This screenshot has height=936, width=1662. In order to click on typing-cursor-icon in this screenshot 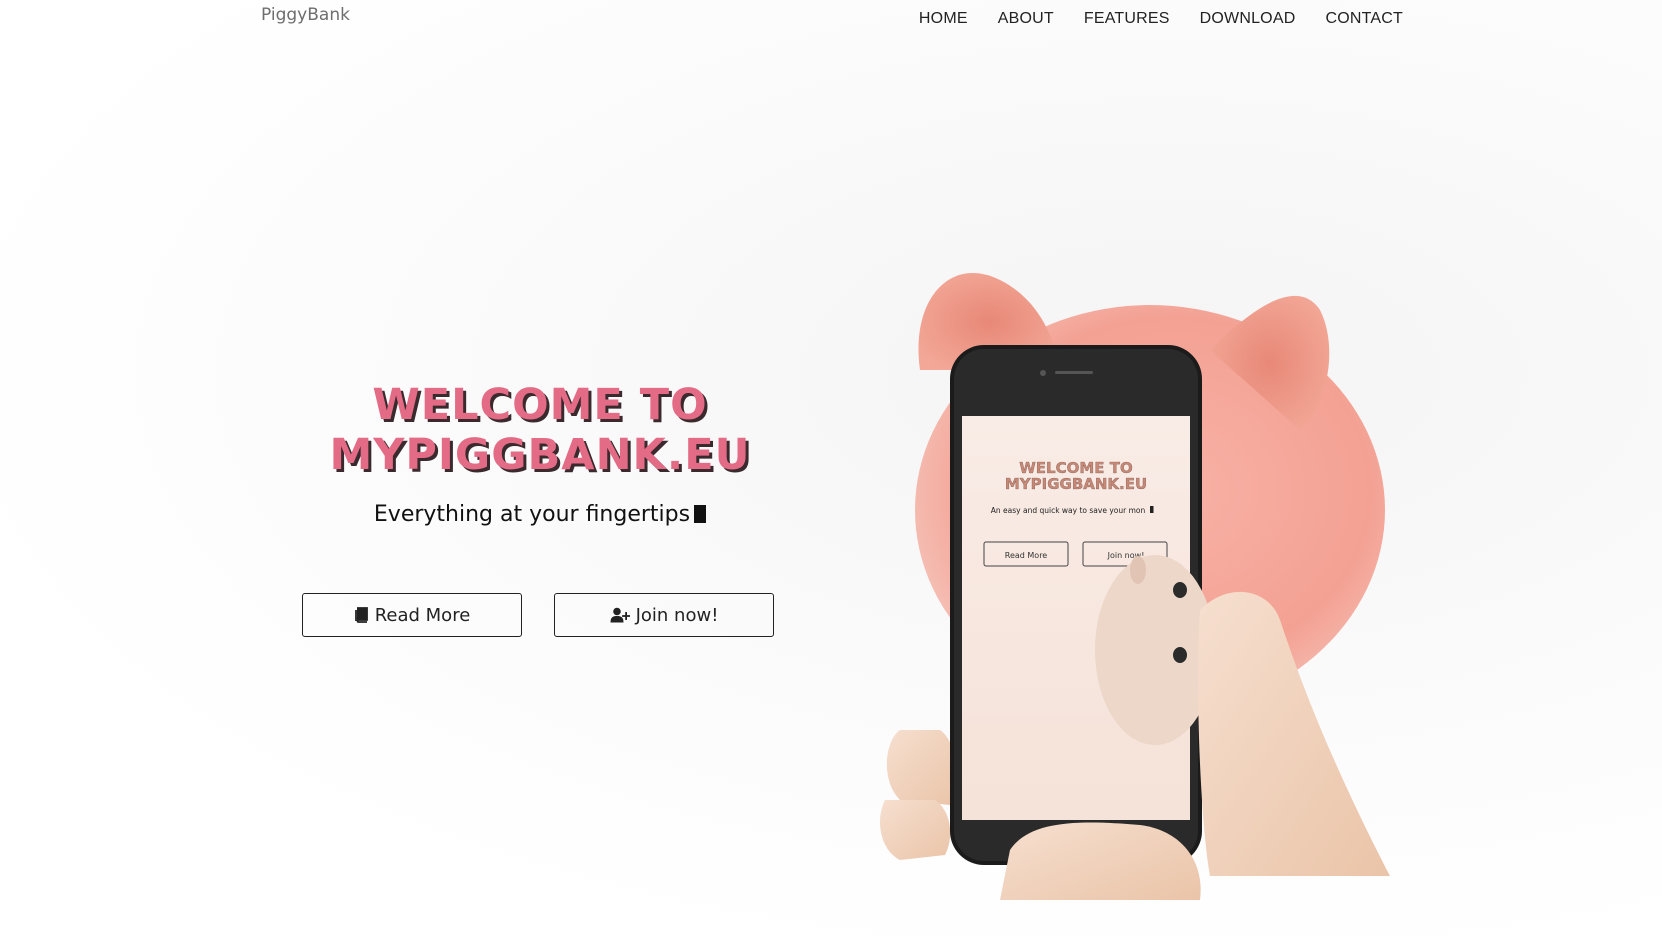, I will do `click(700, 514)`.